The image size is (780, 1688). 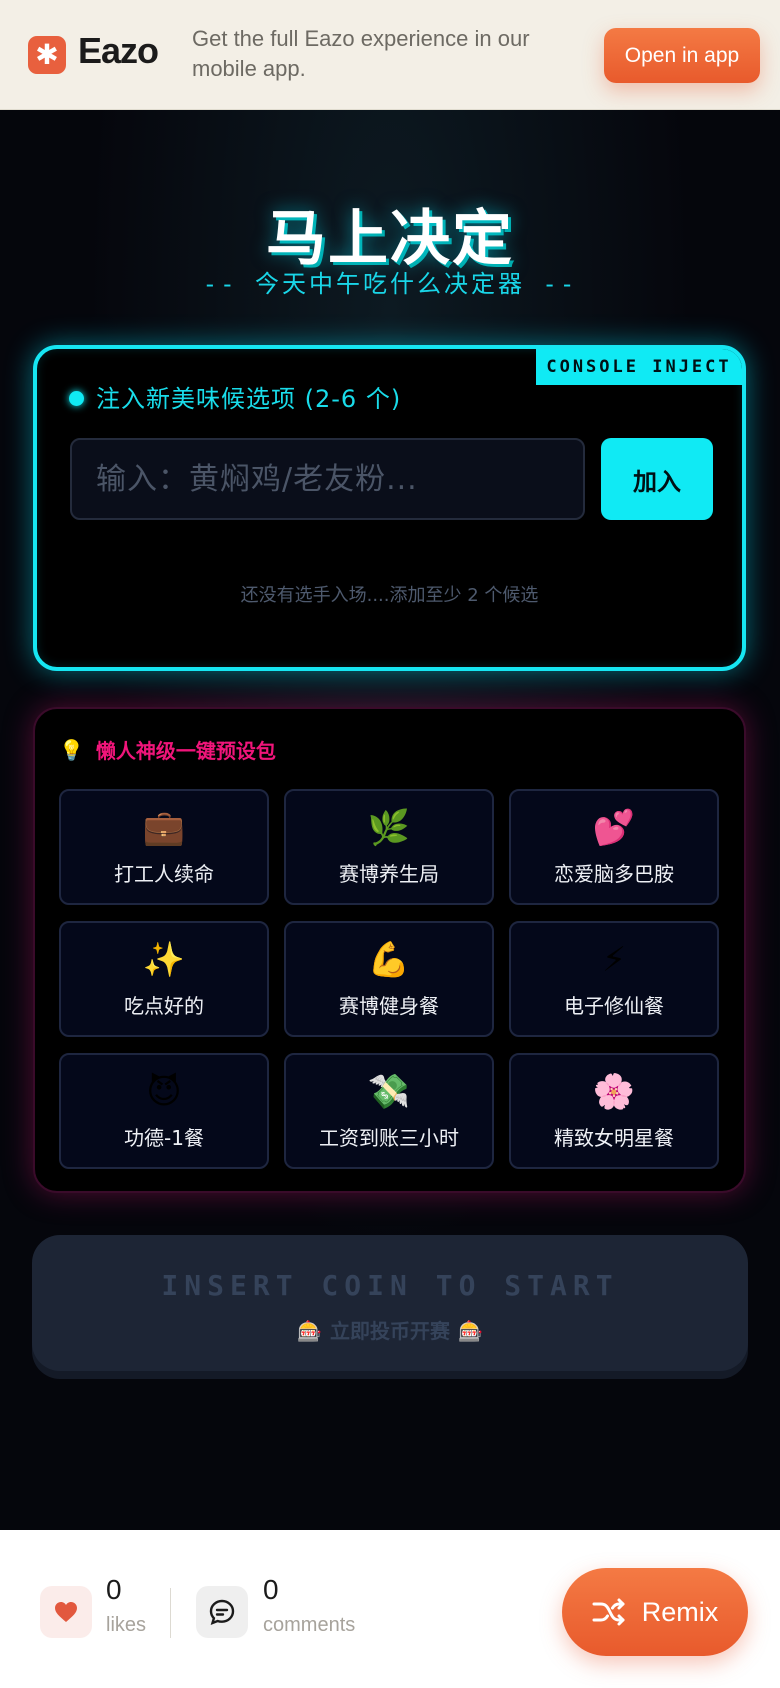 I want to click on preset-label: 恋爱脑多巴胺, so click(x=614, y=873).